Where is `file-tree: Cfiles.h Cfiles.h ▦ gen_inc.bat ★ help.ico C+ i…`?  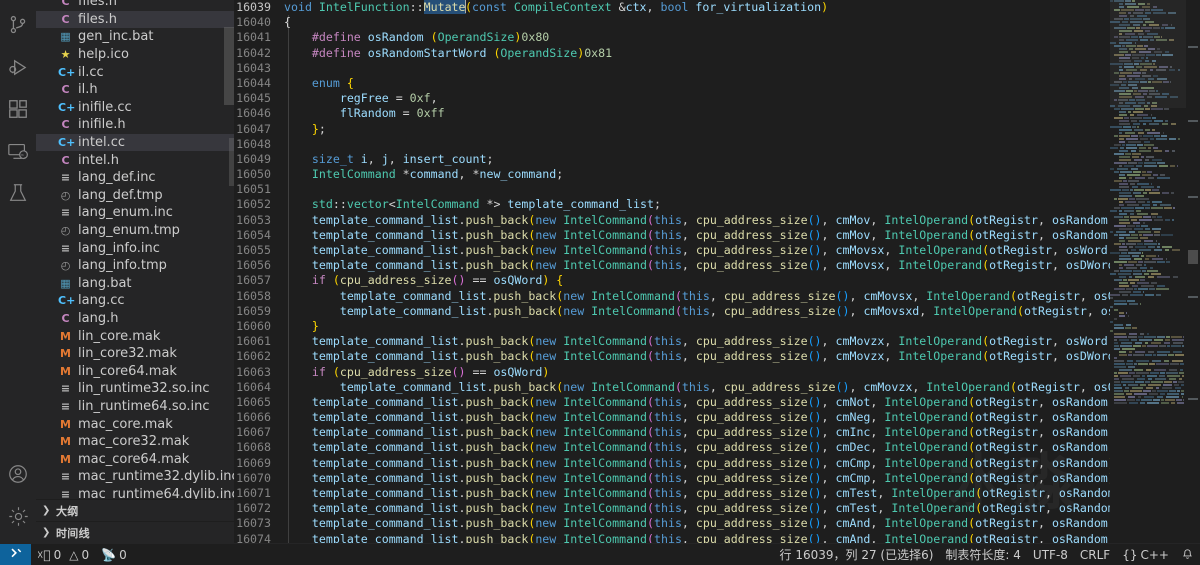 file-tree: Cfiles.h Cfiles.h ▦ gen_inc.bat ★ help.ico C+ i… is located at coordinates (135, 249).